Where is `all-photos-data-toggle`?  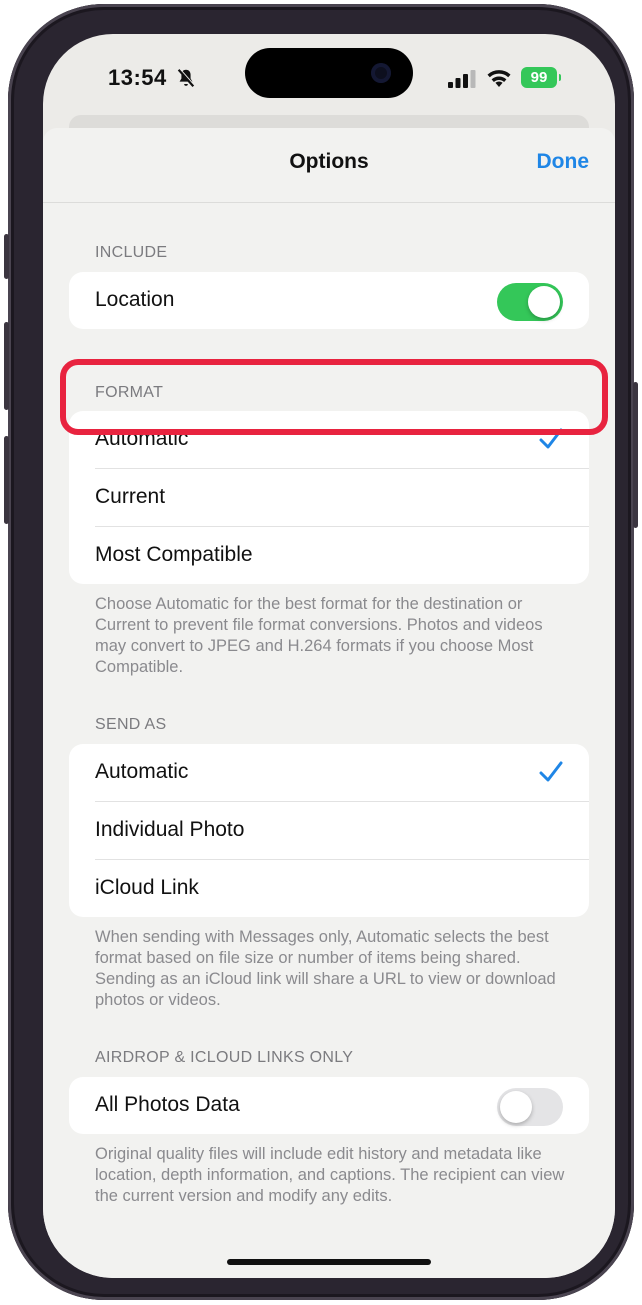 all-photos-data-toggle is located at coordinates (530, 1107).